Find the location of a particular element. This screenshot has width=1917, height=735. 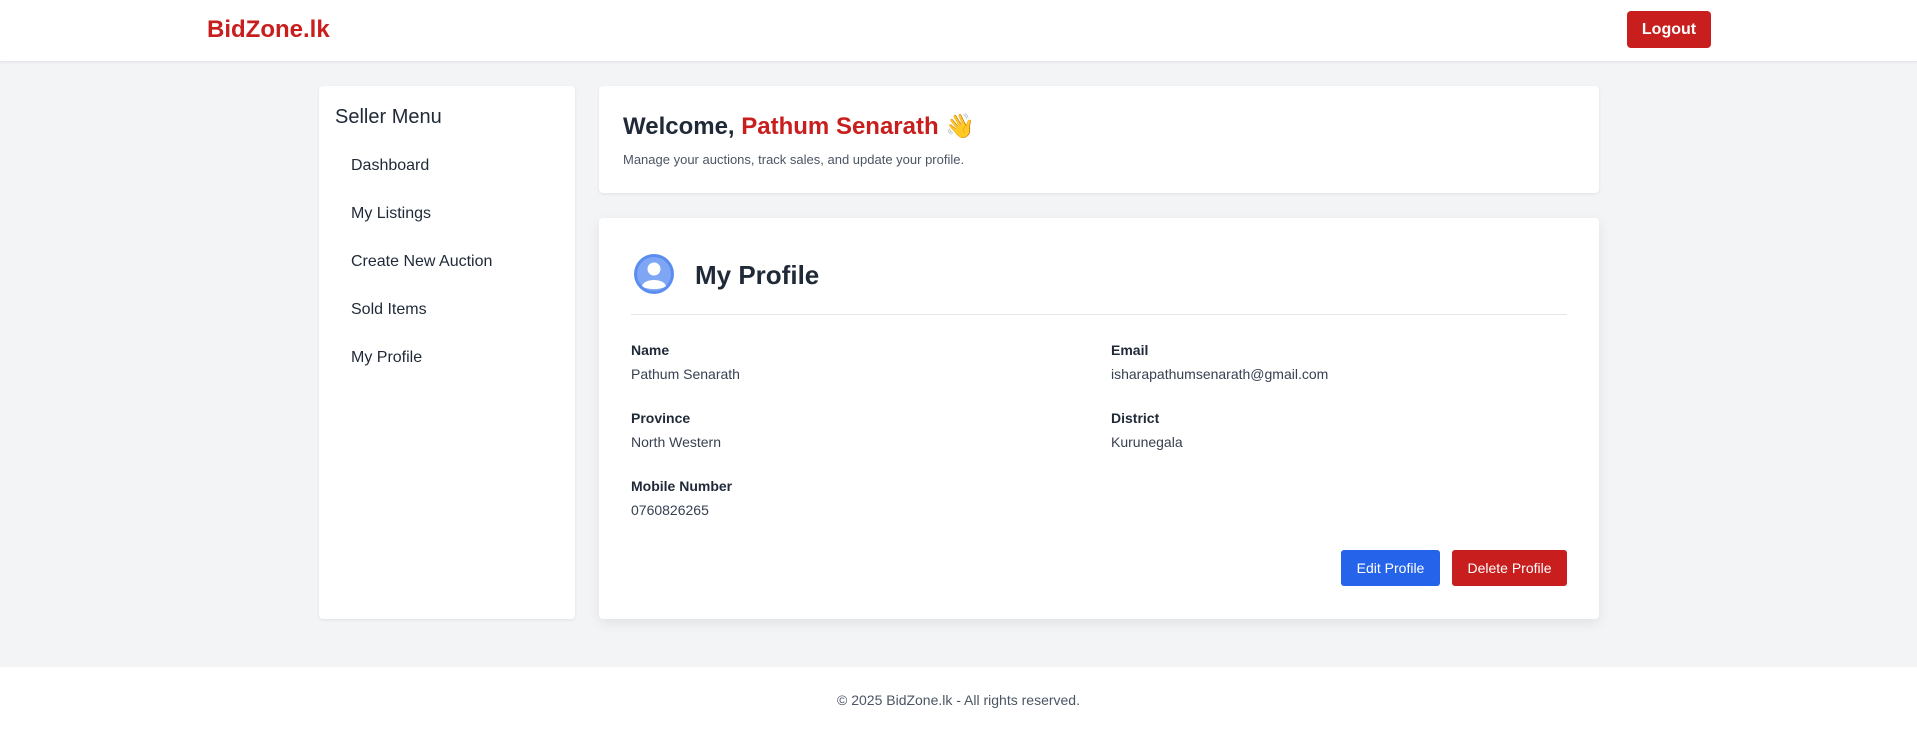

mobile-value: 0760826265 is located at coordinates (670, 510).